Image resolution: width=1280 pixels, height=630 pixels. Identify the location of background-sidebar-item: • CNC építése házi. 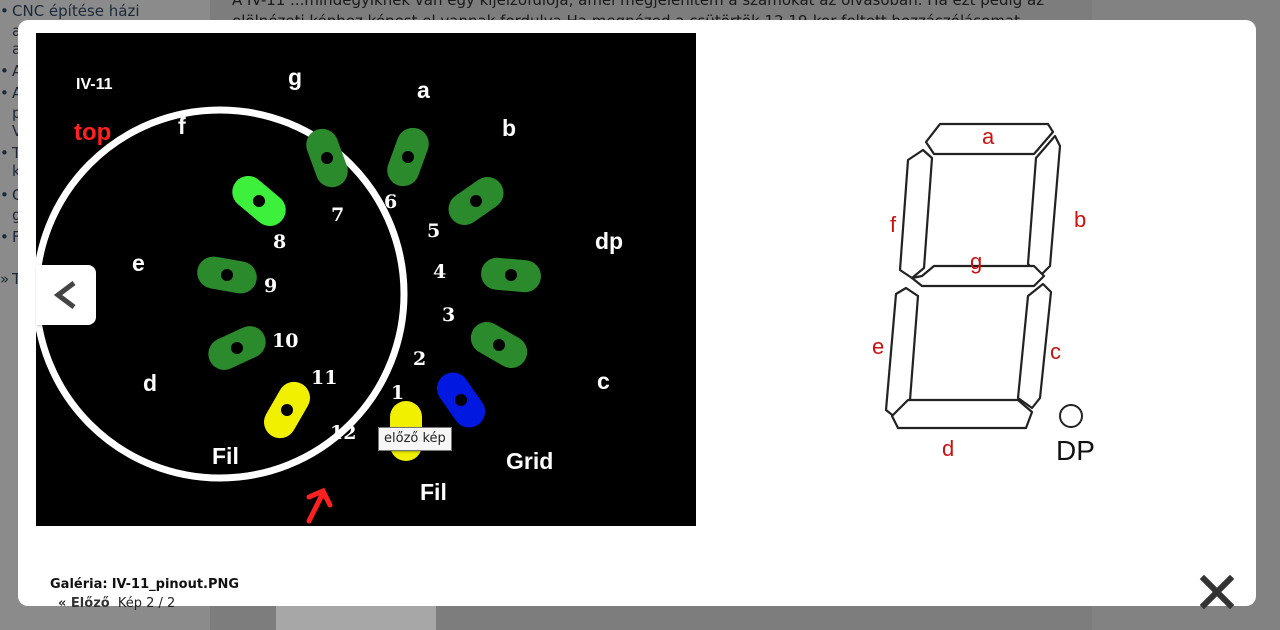
(70, 11).